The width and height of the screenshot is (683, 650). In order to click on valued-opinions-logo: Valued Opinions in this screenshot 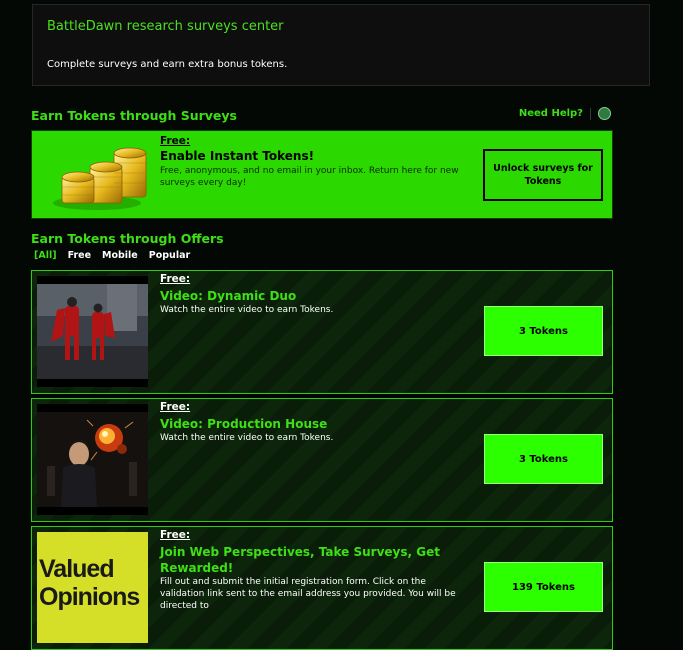, I will do `click(92, 587)`.